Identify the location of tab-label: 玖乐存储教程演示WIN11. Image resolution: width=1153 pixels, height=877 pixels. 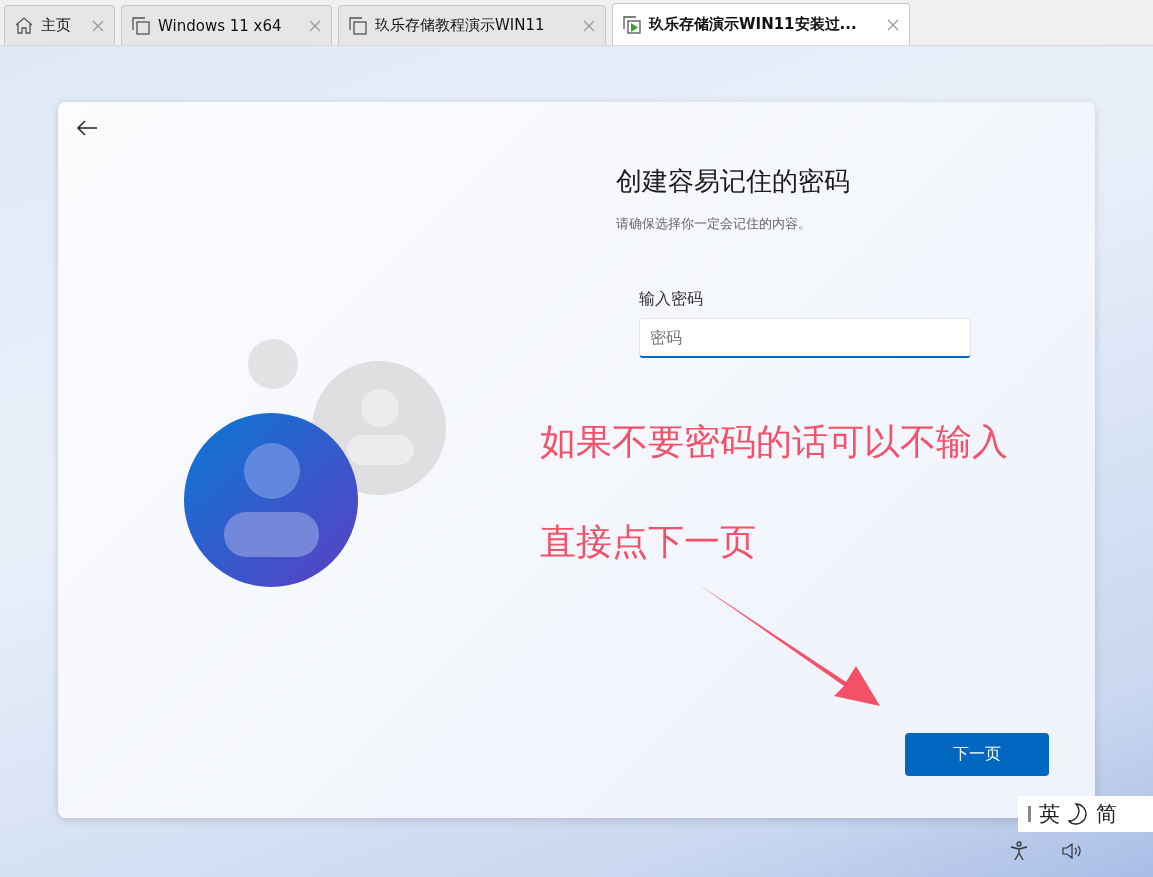
(460, 25).